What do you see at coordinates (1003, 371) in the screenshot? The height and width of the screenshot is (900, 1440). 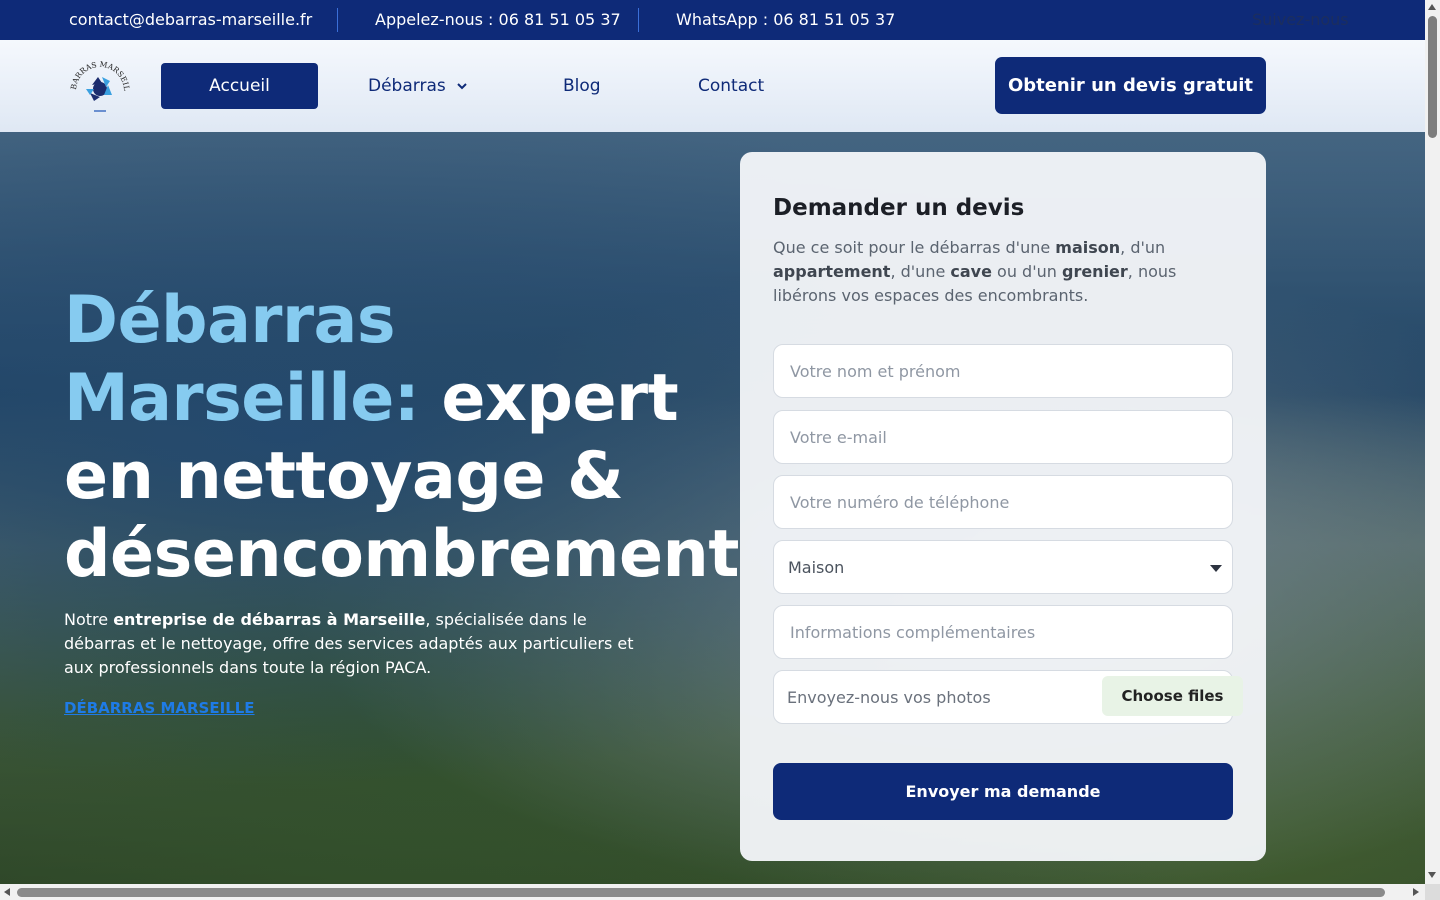 I see `name-input: Votre nom et prénom` at bounding box center [1003, 371].